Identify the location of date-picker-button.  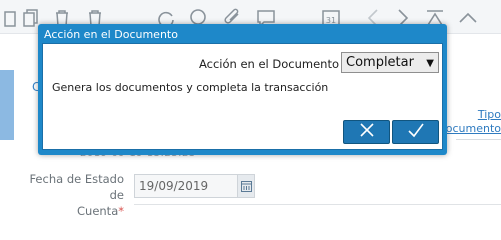
(246, 186).